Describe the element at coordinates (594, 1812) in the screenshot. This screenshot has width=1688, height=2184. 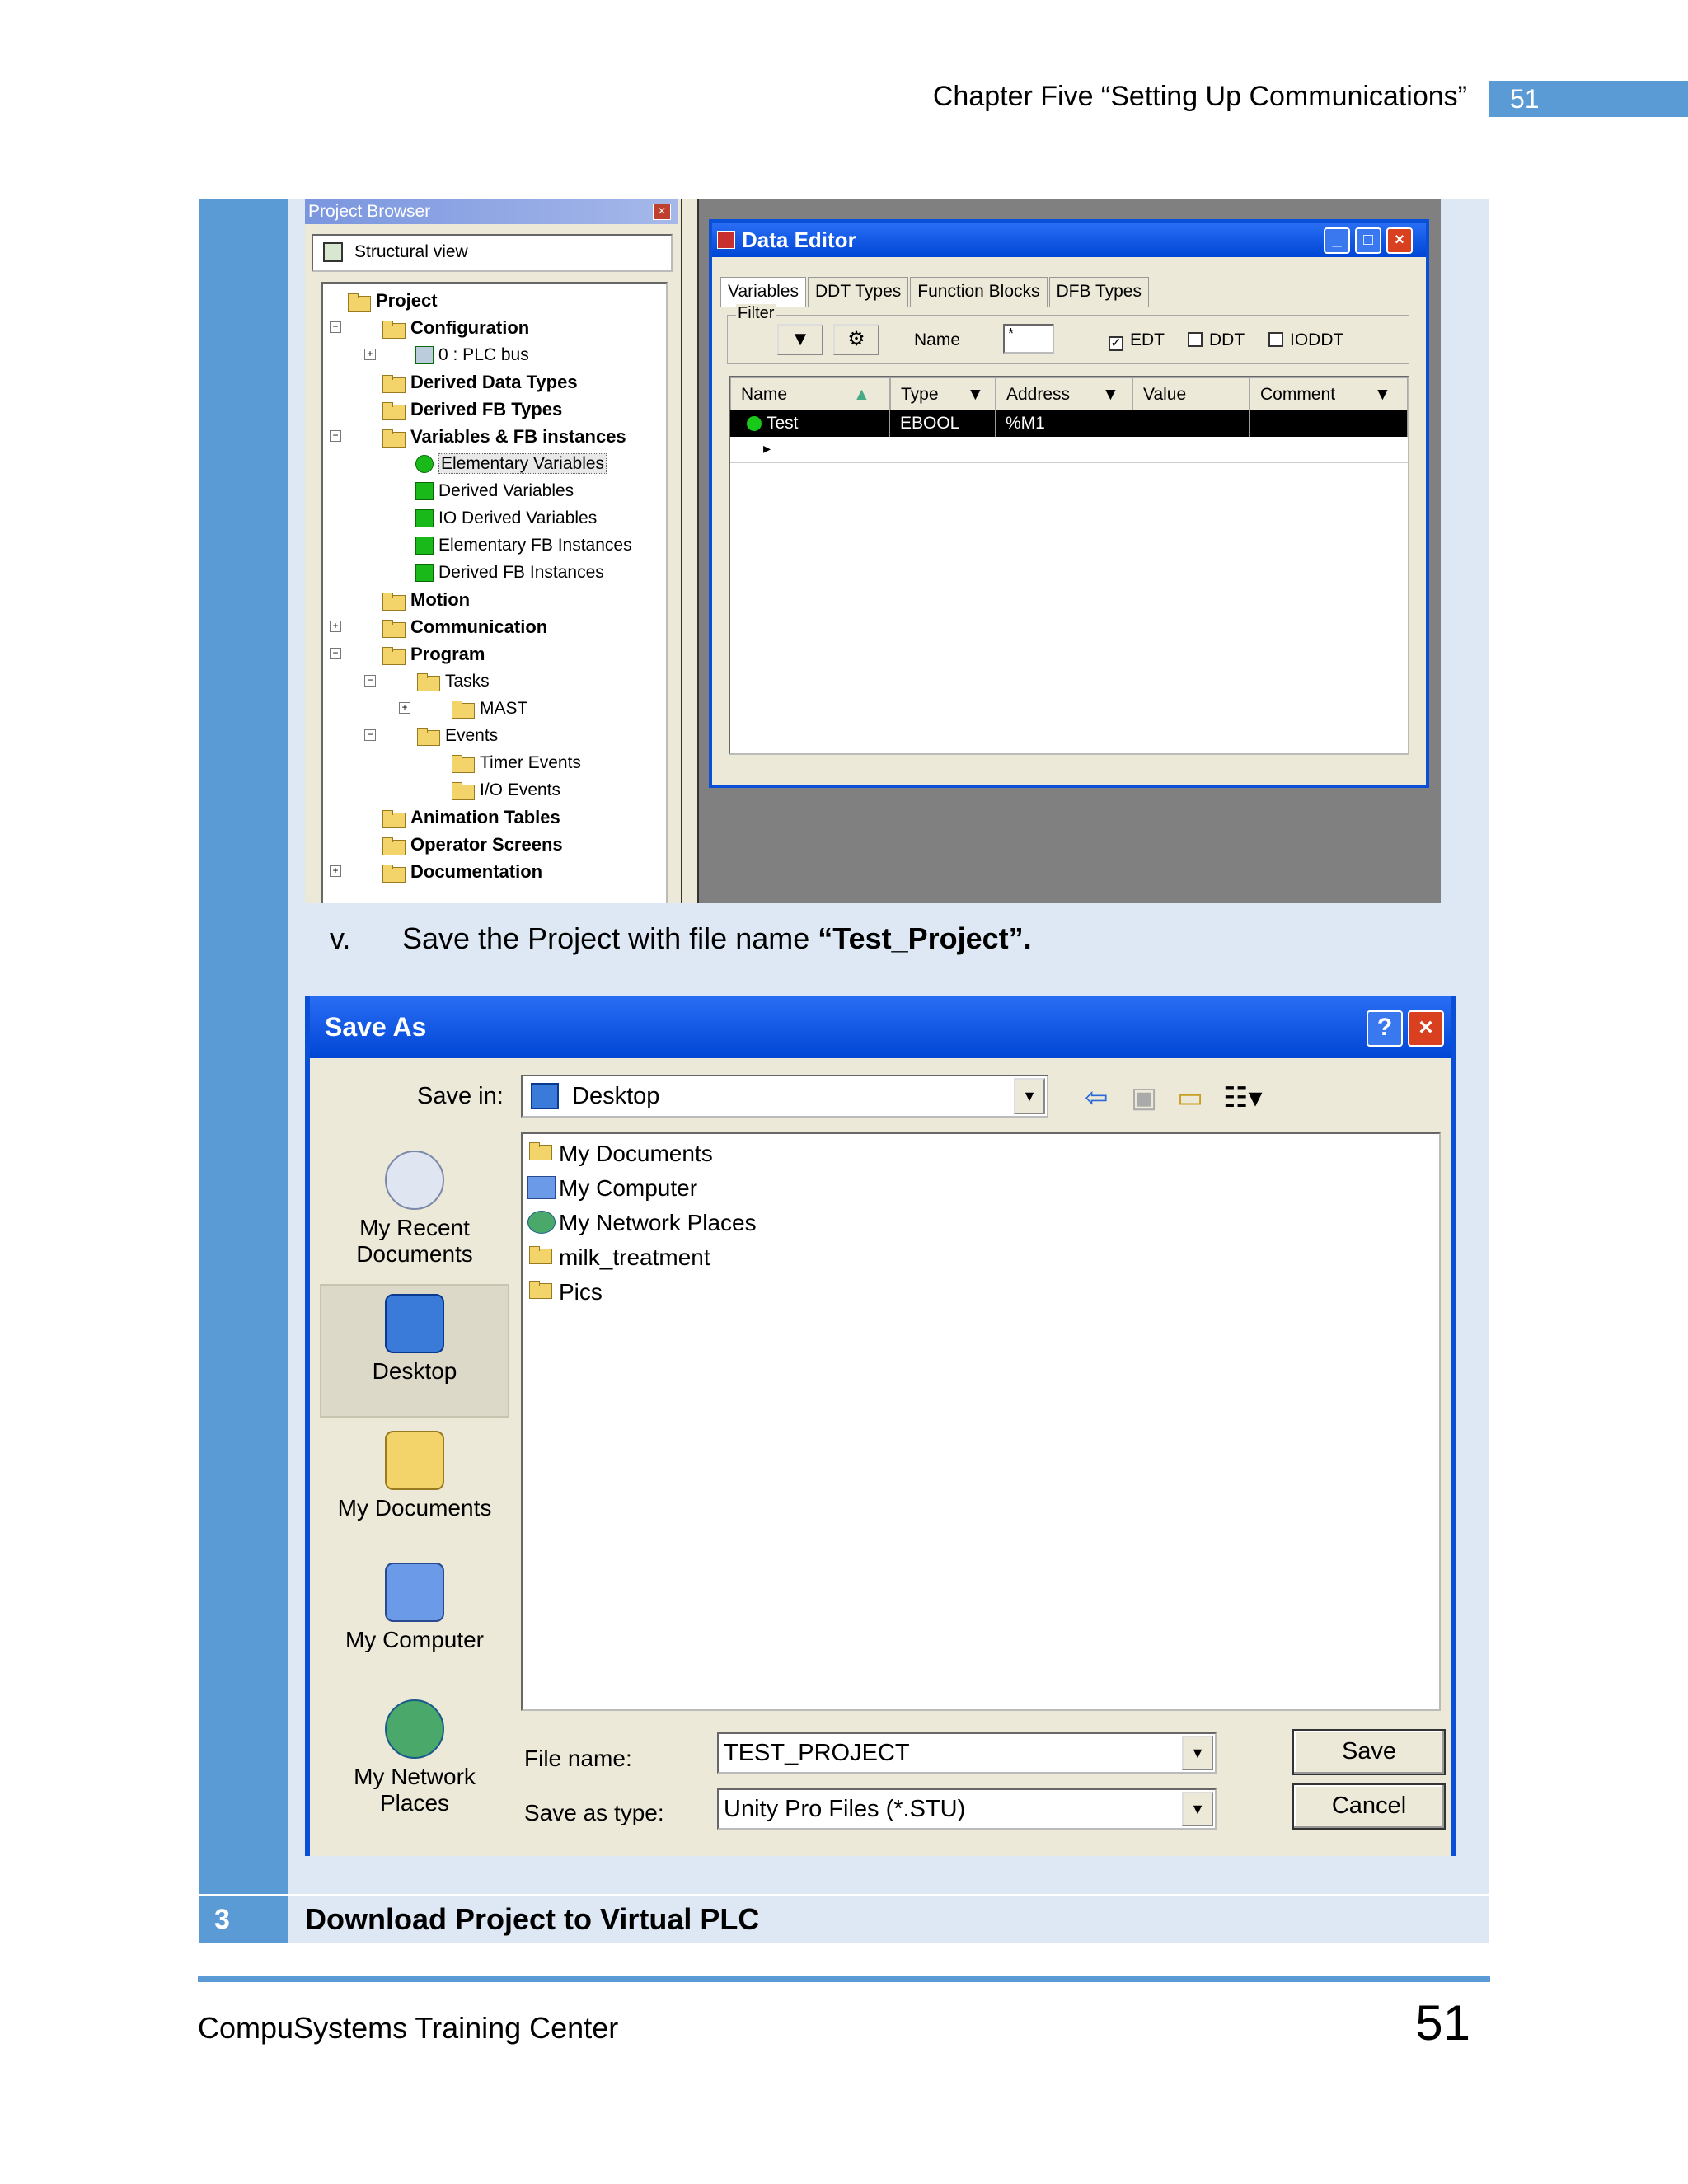
I see `save-as-type-label: Save as type:` at that location.